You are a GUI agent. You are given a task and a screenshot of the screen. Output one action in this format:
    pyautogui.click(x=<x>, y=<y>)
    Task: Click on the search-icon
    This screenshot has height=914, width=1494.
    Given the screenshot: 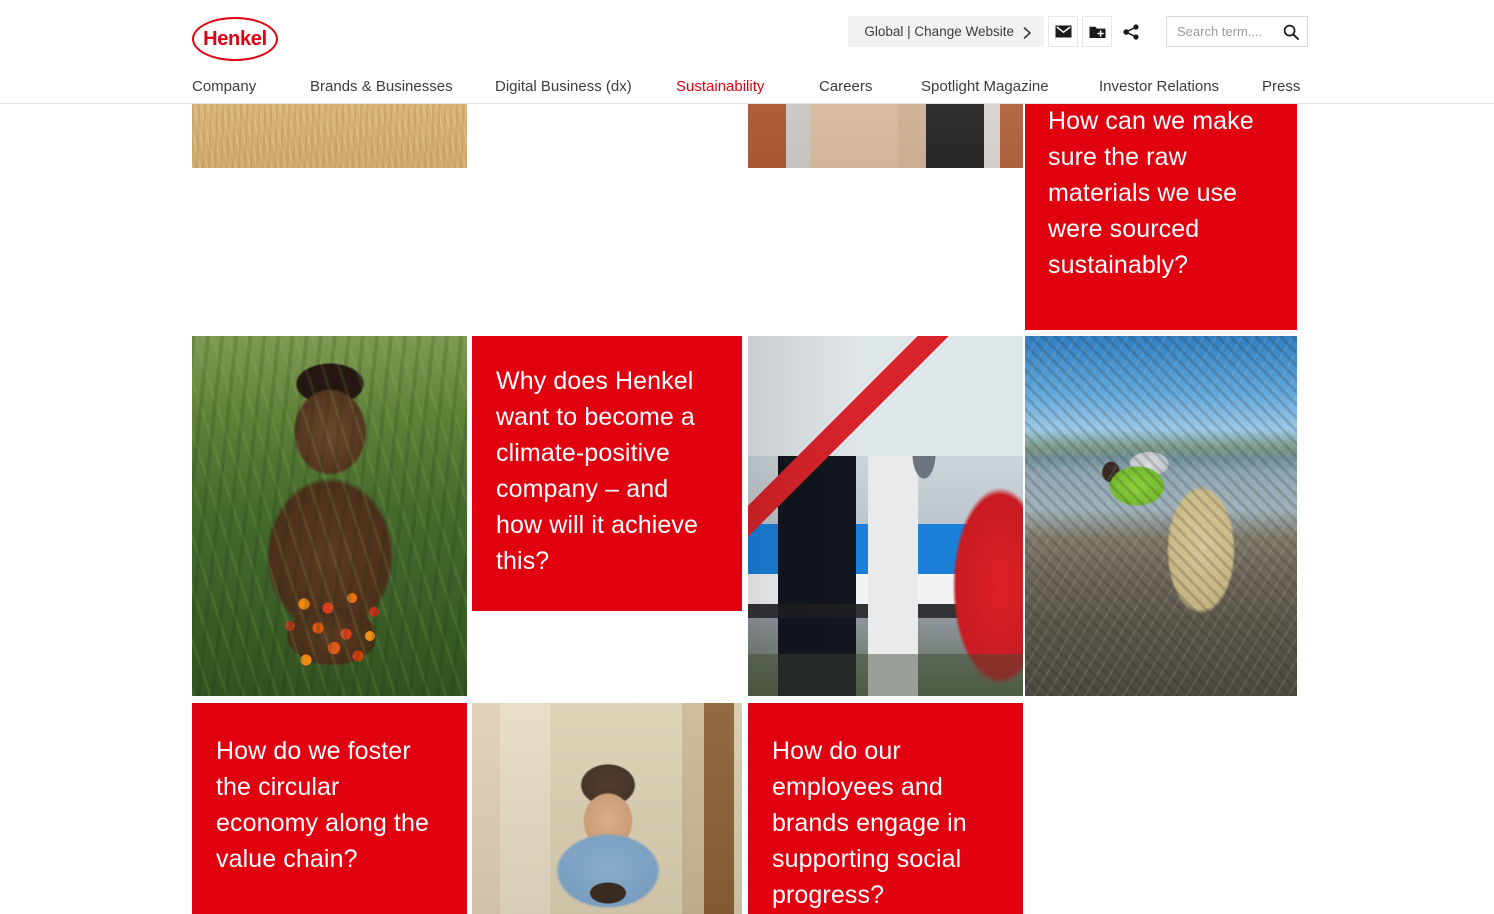 What is the action you would take?
    pyautogui.click(x=1291, y=32)
    